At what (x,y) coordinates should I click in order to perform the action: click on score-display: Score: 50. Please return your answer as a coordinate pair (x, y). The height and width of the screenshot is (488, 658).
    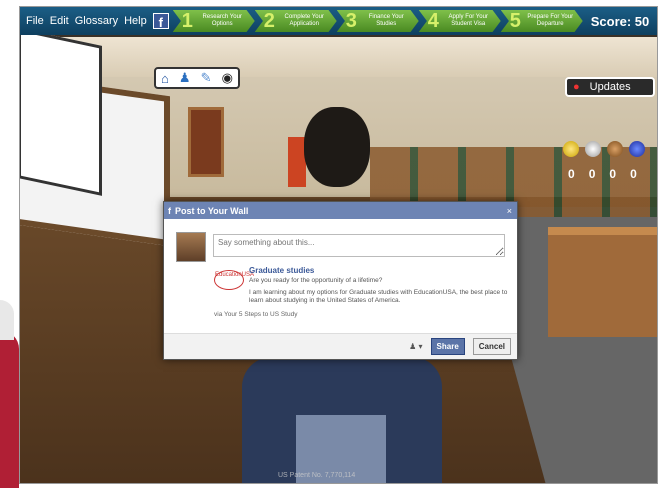
    Looking at the image, I should click on (620, 21).